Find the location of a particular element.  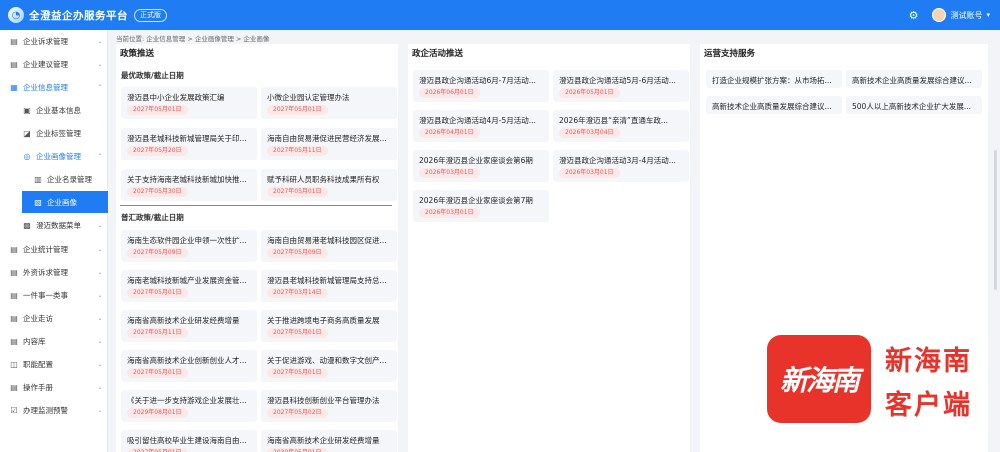

policy-card: 吸引留住高校毕业生建设海南自由... 2027年05月01日 is located at coordinates (189, 441).